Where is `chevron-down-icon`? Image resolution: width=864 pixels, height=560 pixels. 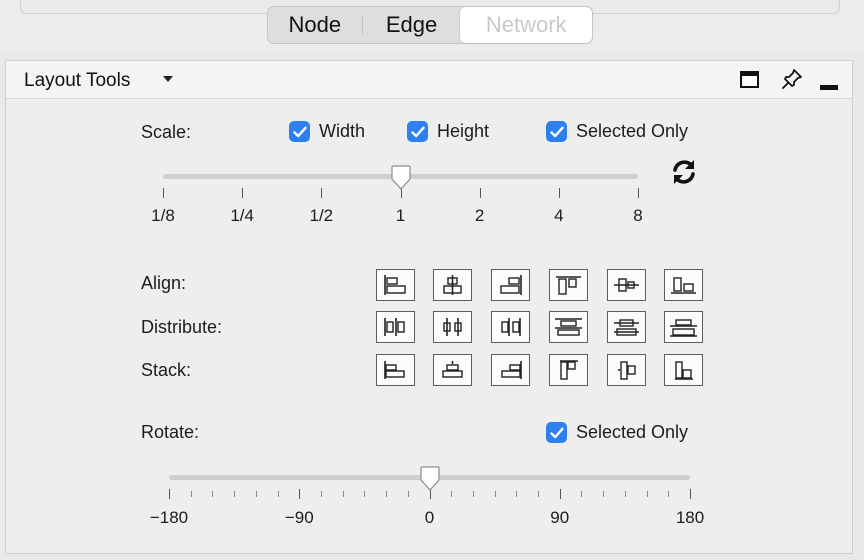 chevron-down-icon is located at coordinates (168, 79).